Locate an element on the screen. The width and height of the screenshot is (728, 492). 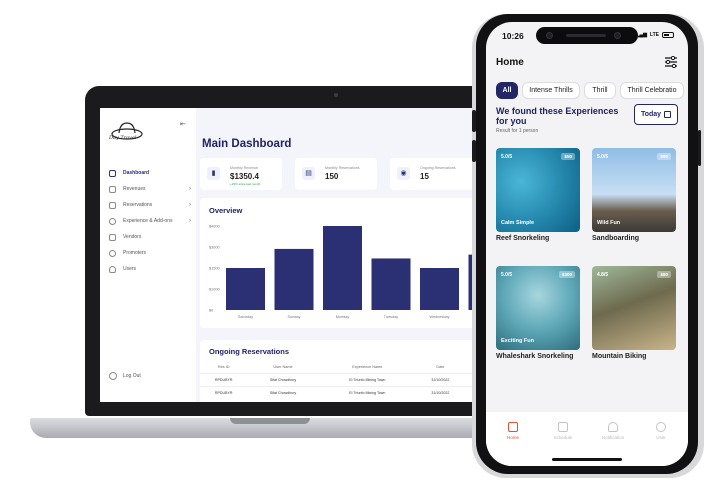
tab-user: User is located at coordinates (661, 431).